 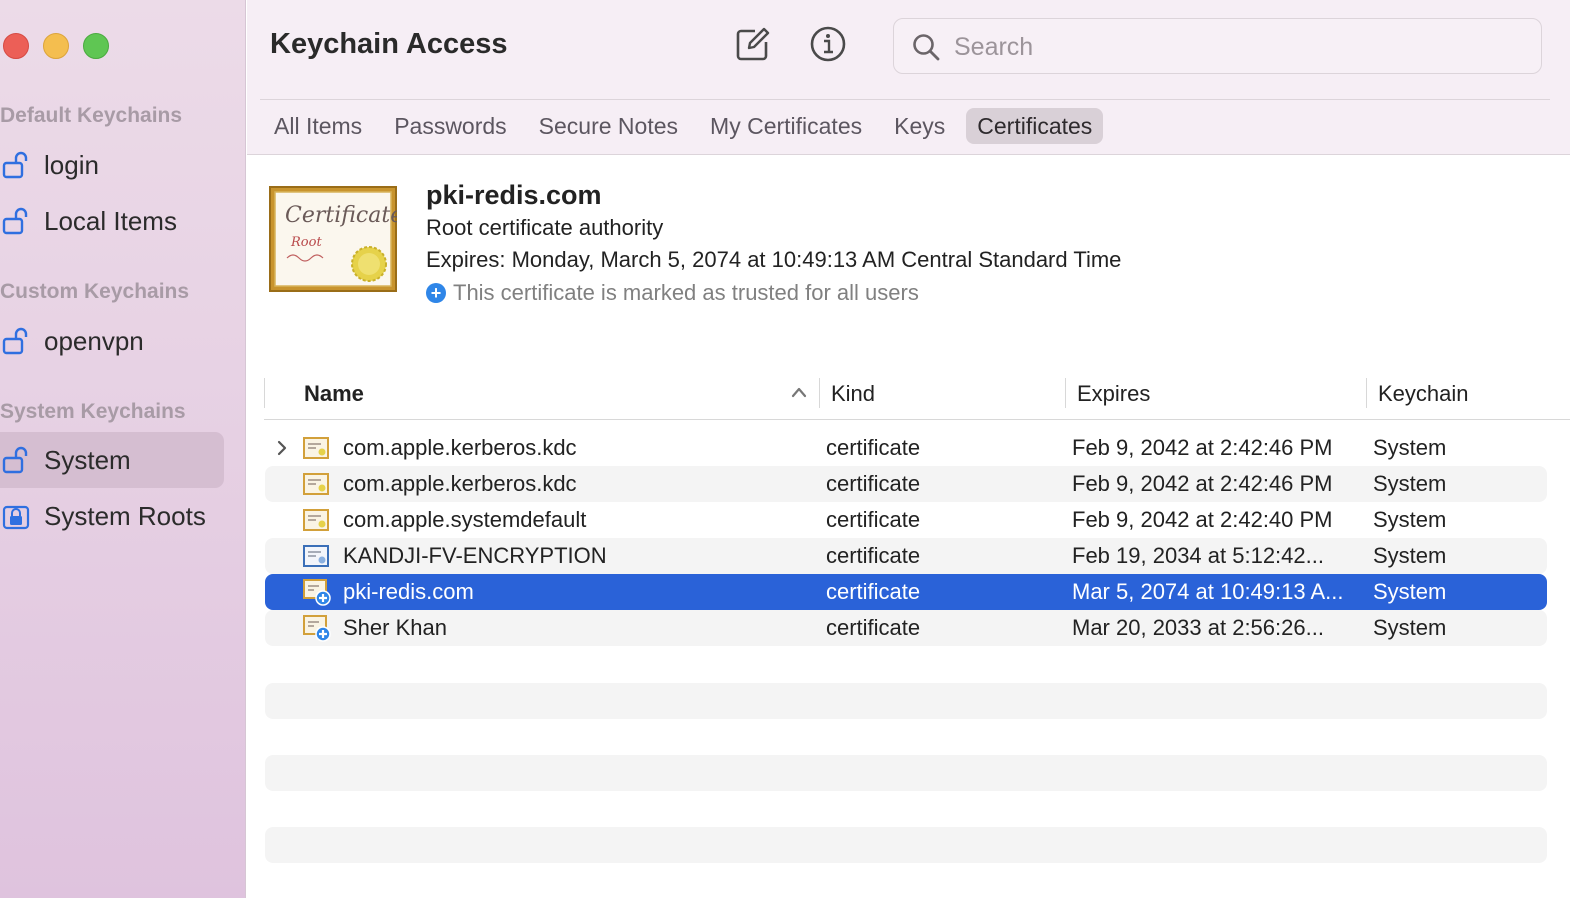 I want to click on trusted-plus-icon: +, so click(x=436, y=293).